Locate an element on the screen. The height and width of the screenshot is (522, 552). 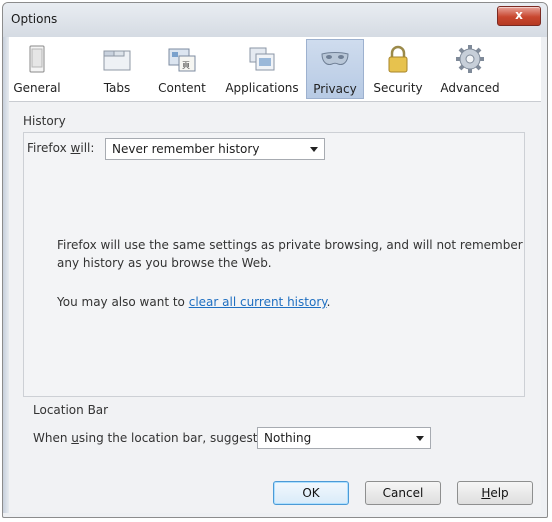
history-heading: History is located at coordinates (44, 121).